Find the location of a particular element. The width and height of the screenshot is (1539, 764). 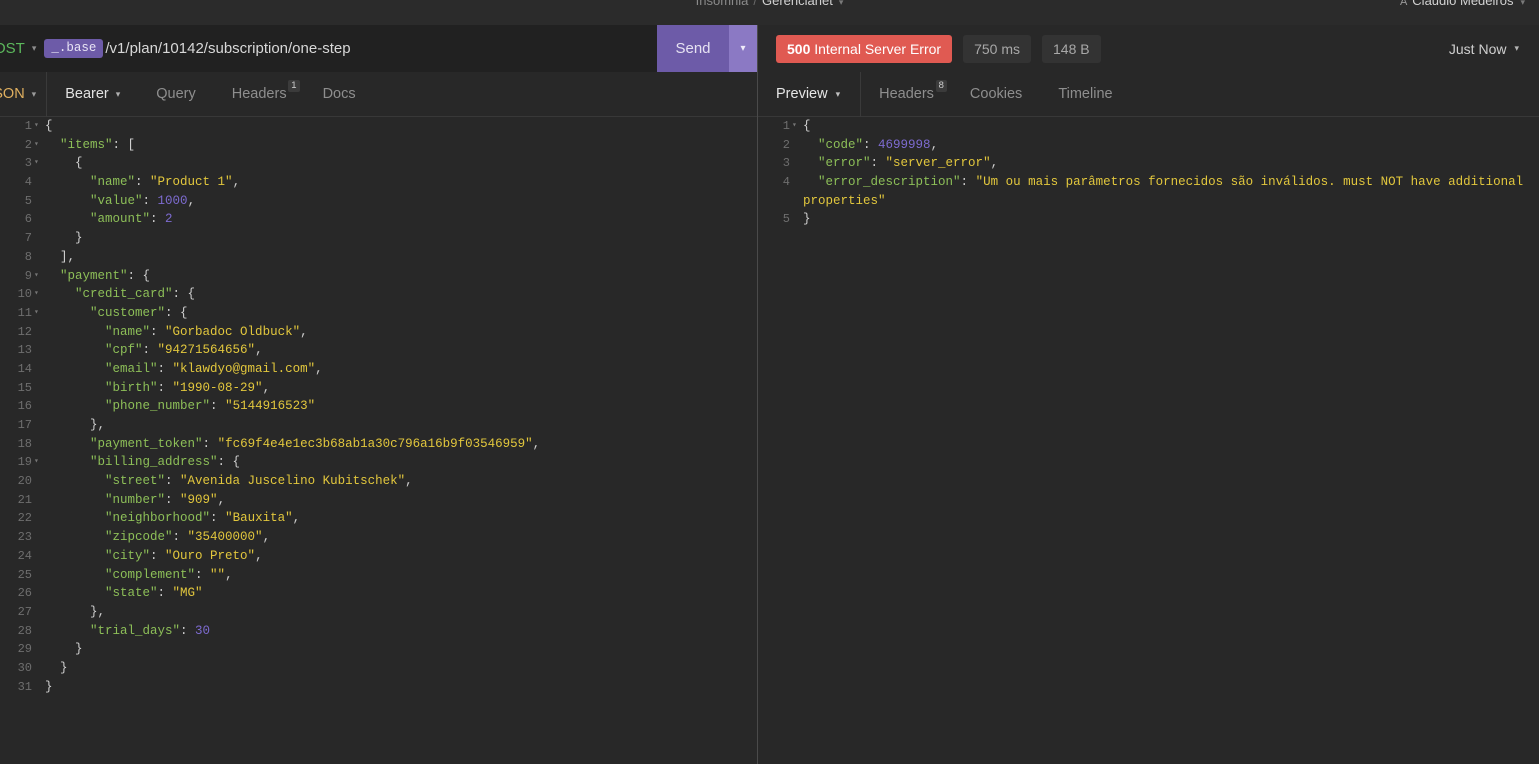

line-number: 25 is located at coordinates (24, 574).